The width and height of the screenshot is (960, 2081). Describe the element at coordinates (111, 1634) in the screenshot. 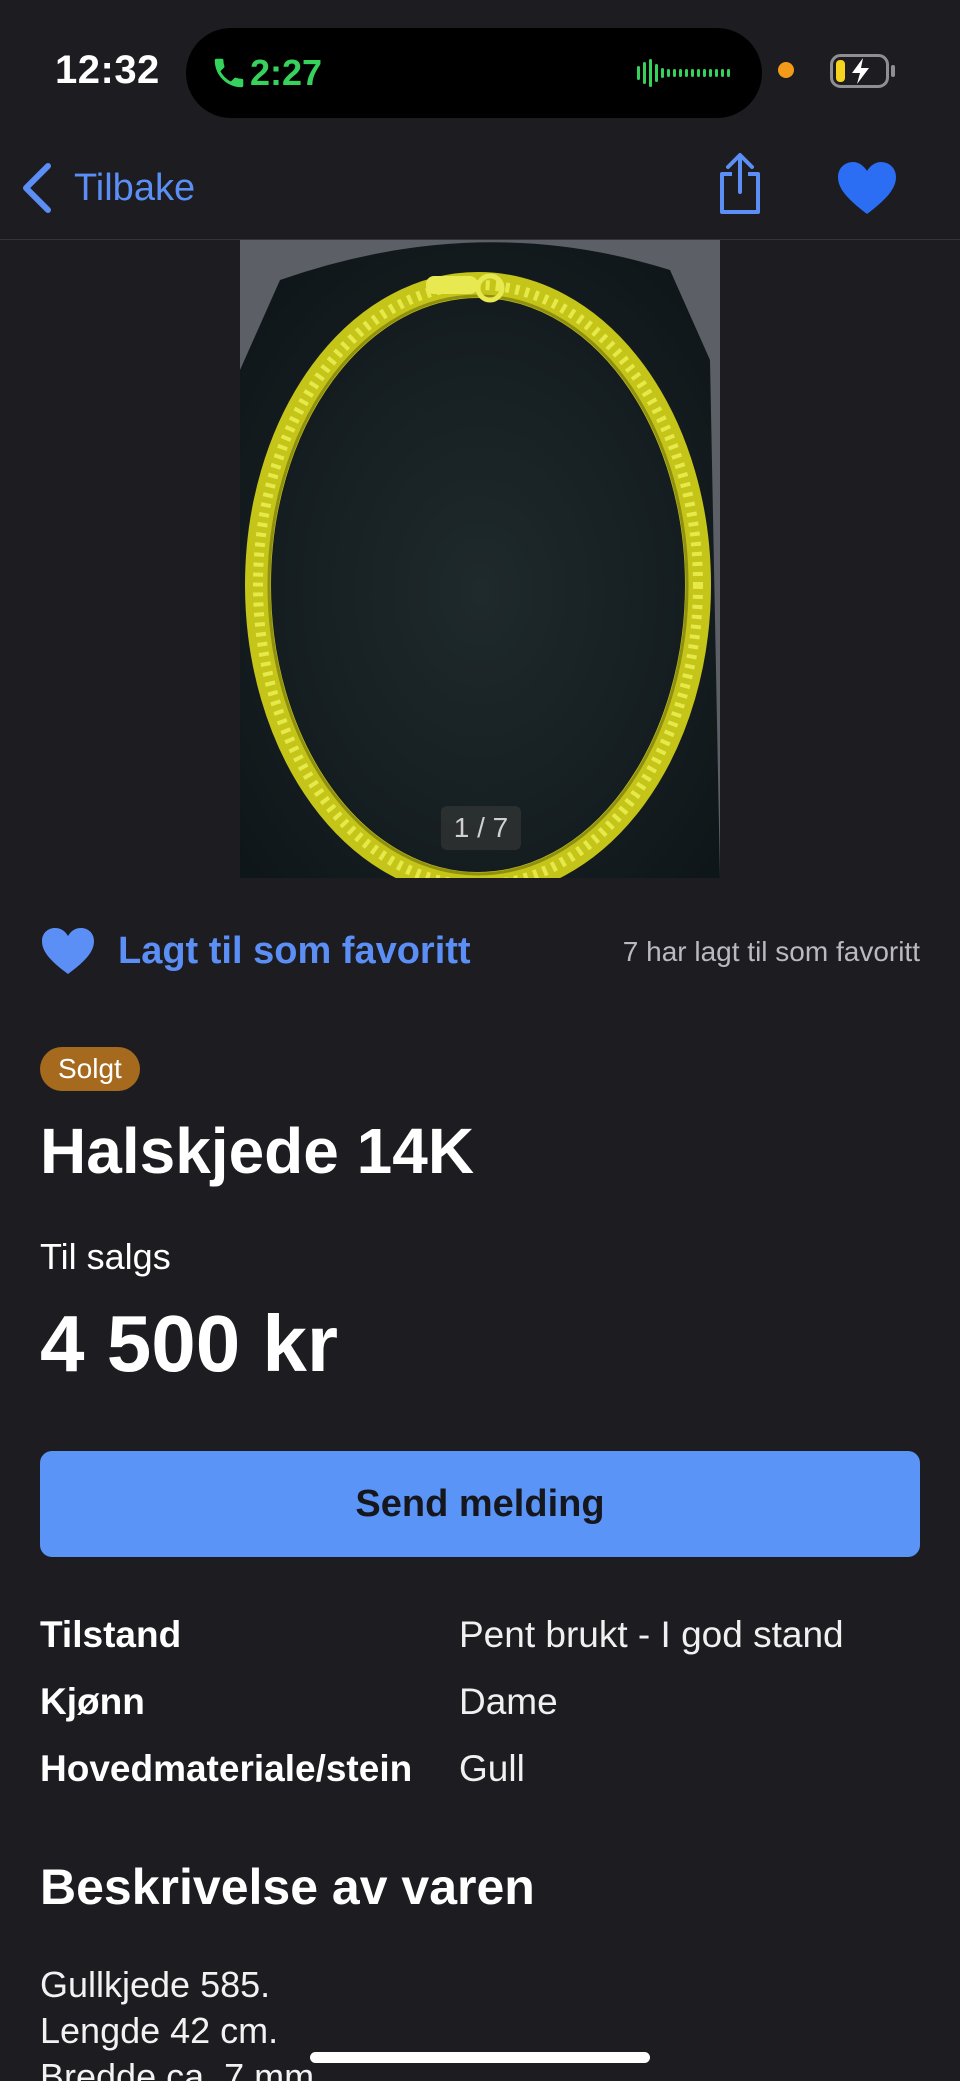

I see `spec-key: Tilstand` at that location.